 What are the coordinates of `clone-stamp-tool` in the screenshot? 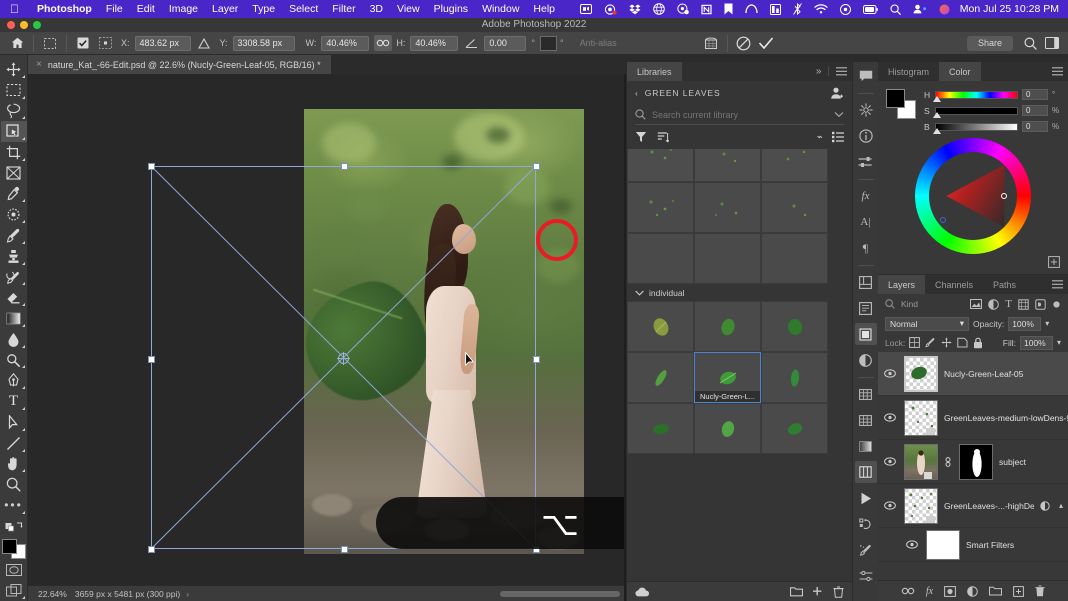 It's located at (14, 256).